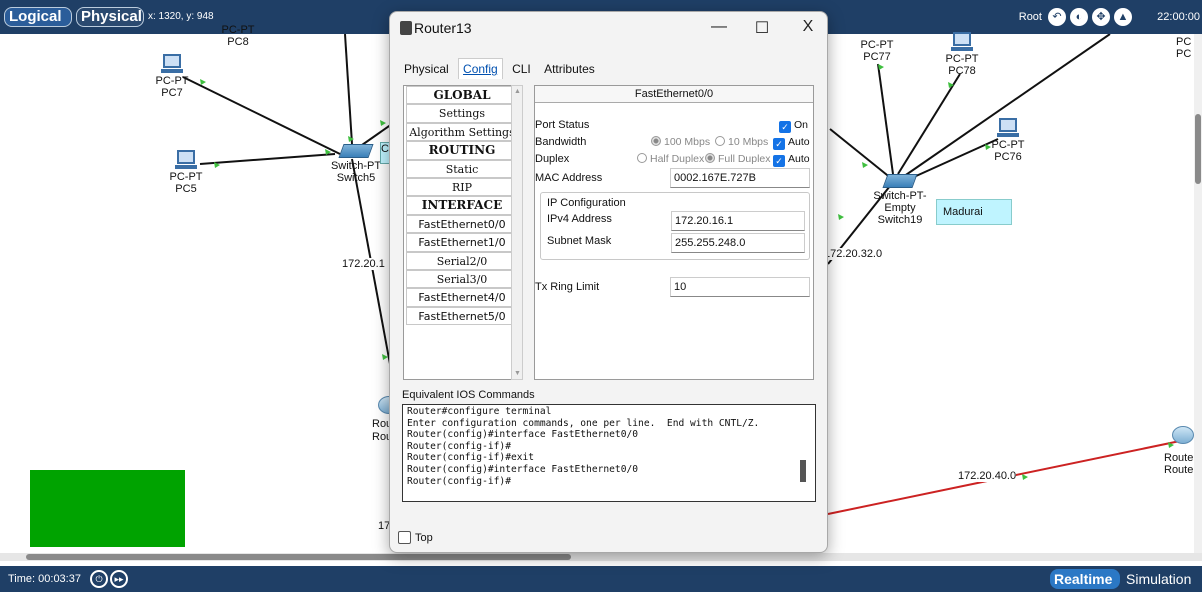  What do you see at coordinates (462, 168) in the screenshot?
I see `menu-static: Static` at bounding box center [462, 168].